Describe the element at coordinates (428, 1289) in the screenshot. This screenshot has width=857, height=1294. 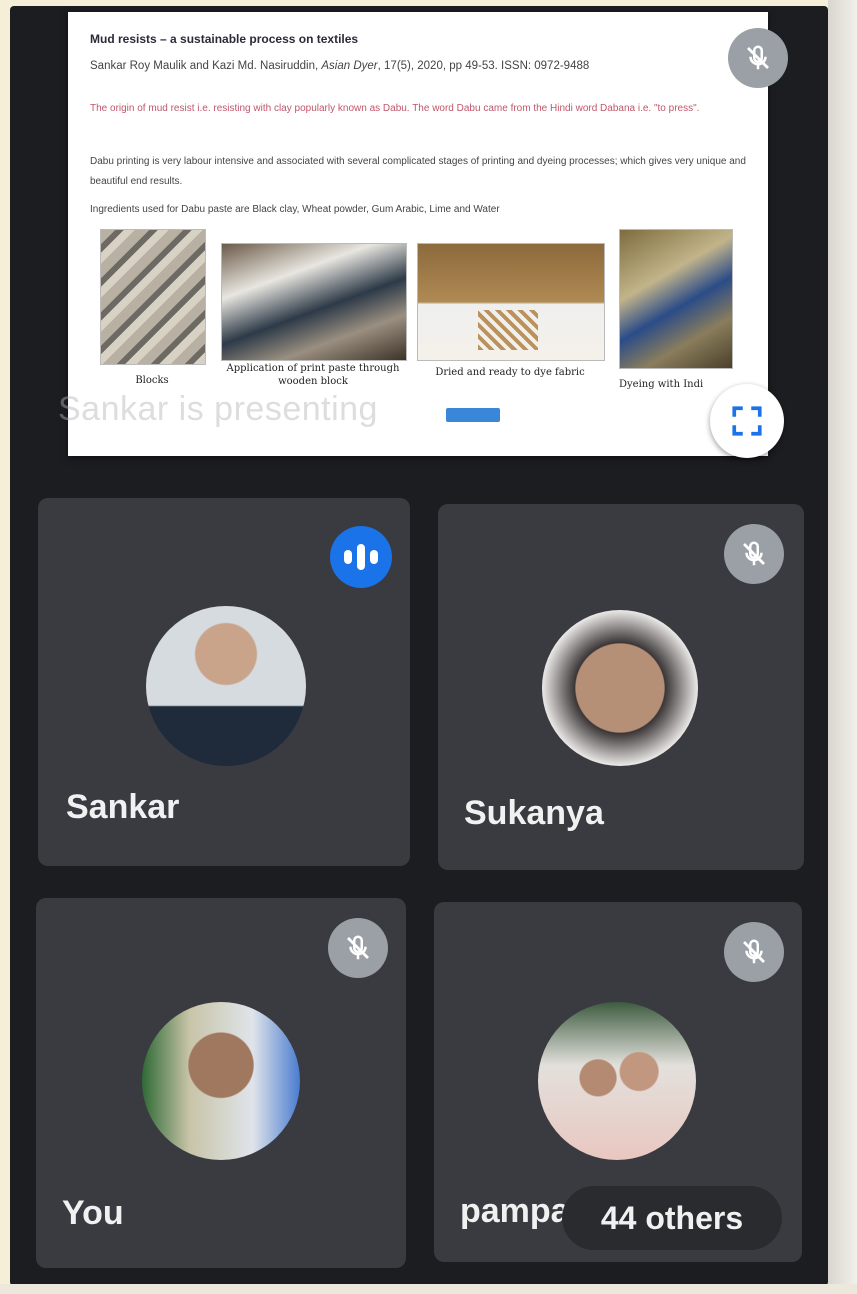
I see `paper-bottom-edge` at that location.